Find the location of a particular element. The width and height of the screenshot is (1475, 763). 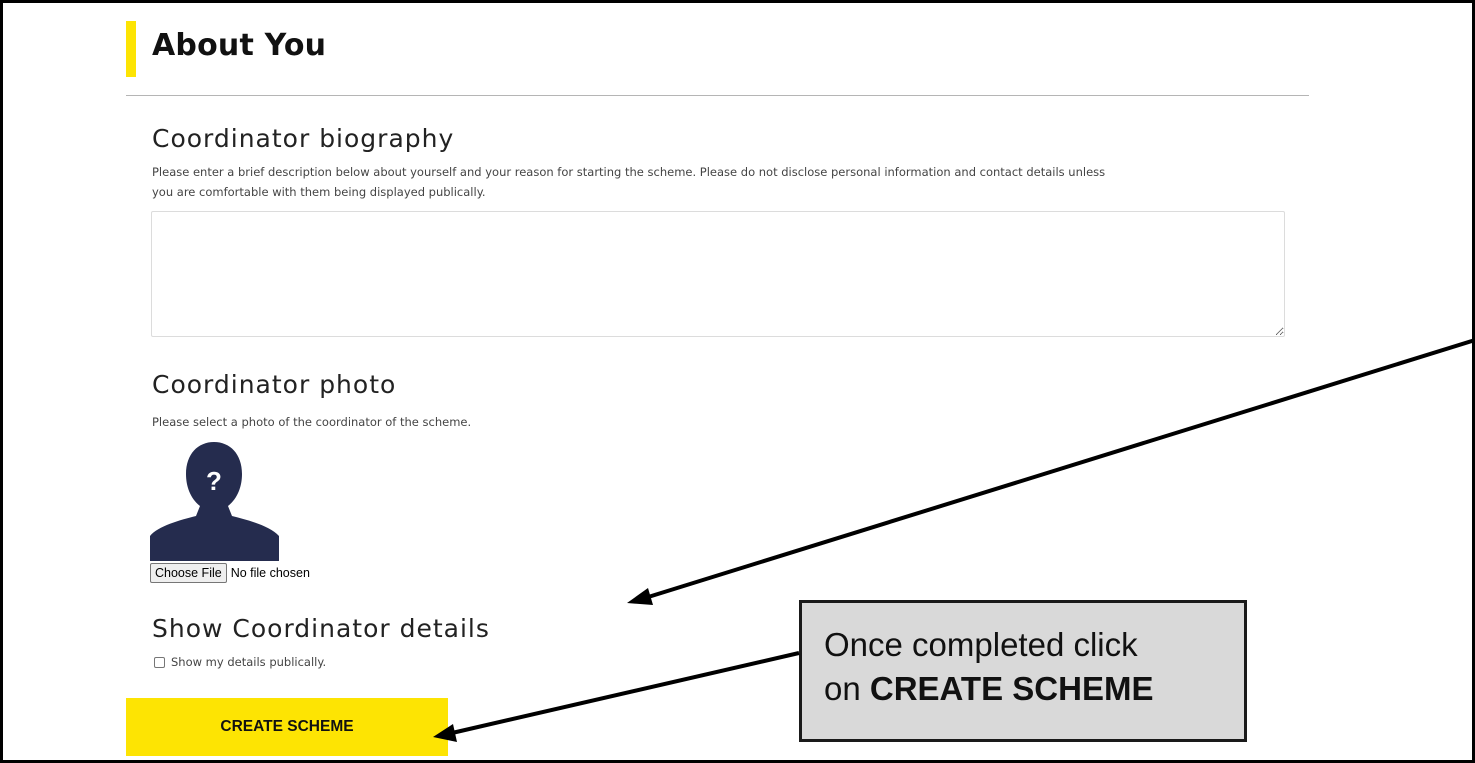

arrow-to-details-head is located at coordinates (640, 596).